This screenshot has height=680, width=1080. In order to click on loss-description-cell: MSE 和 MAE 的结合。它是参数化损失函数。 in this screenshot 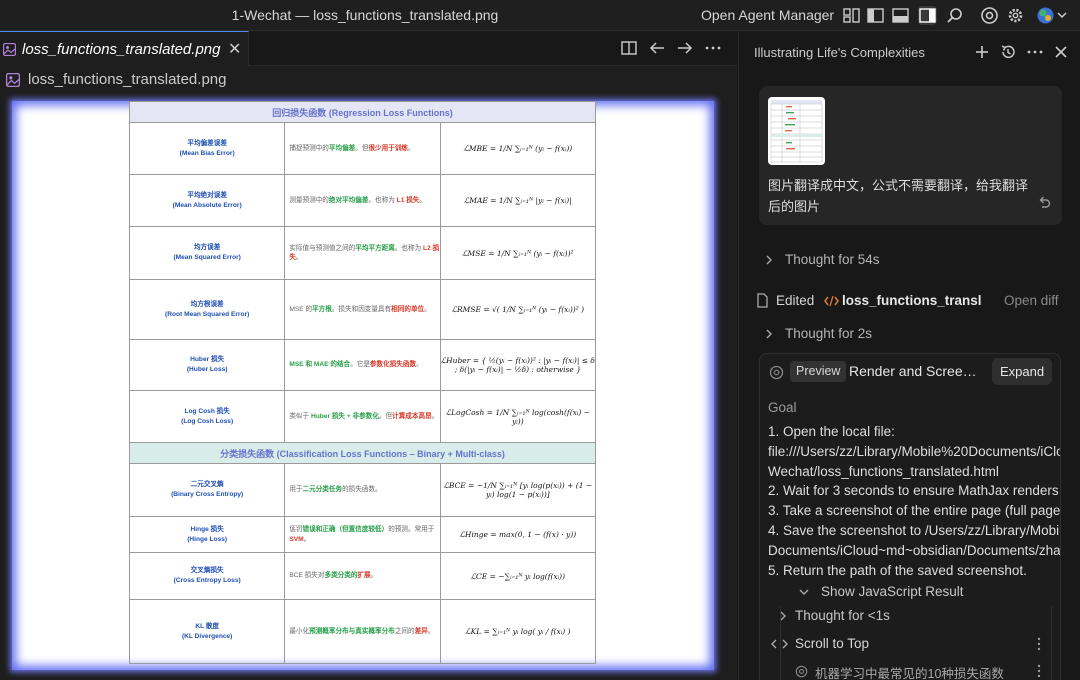, I will do `click(362, 365)`.